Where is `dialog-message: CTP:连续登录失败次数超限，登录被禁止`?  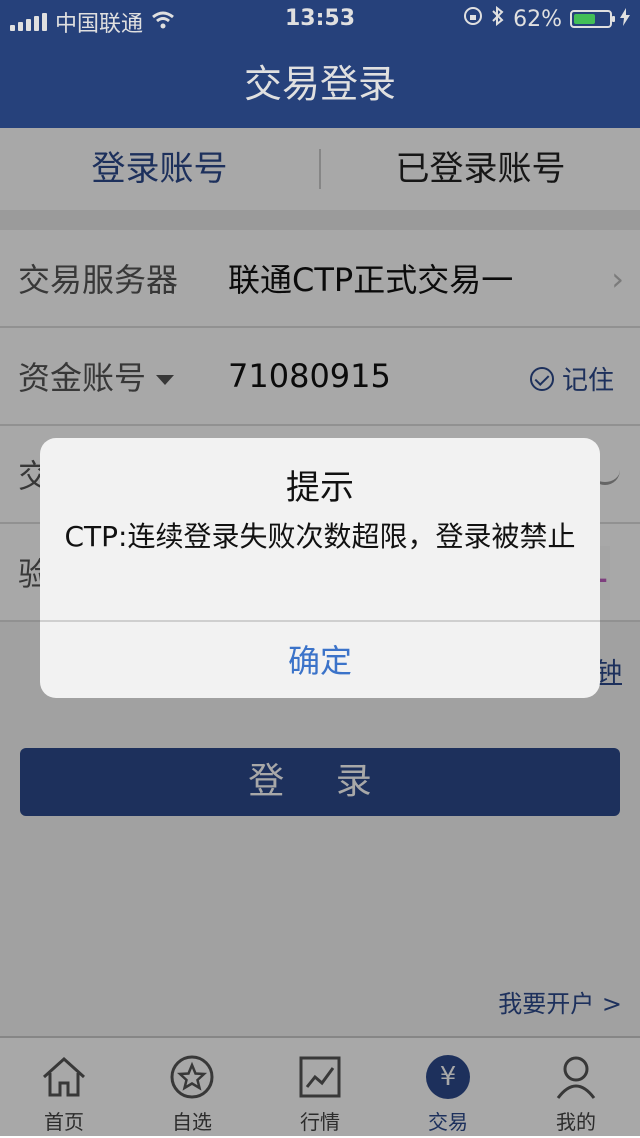
dialog-message: CTP:连续登录失败次数超限，登录被禁止 is located at coordinates (320, 536).